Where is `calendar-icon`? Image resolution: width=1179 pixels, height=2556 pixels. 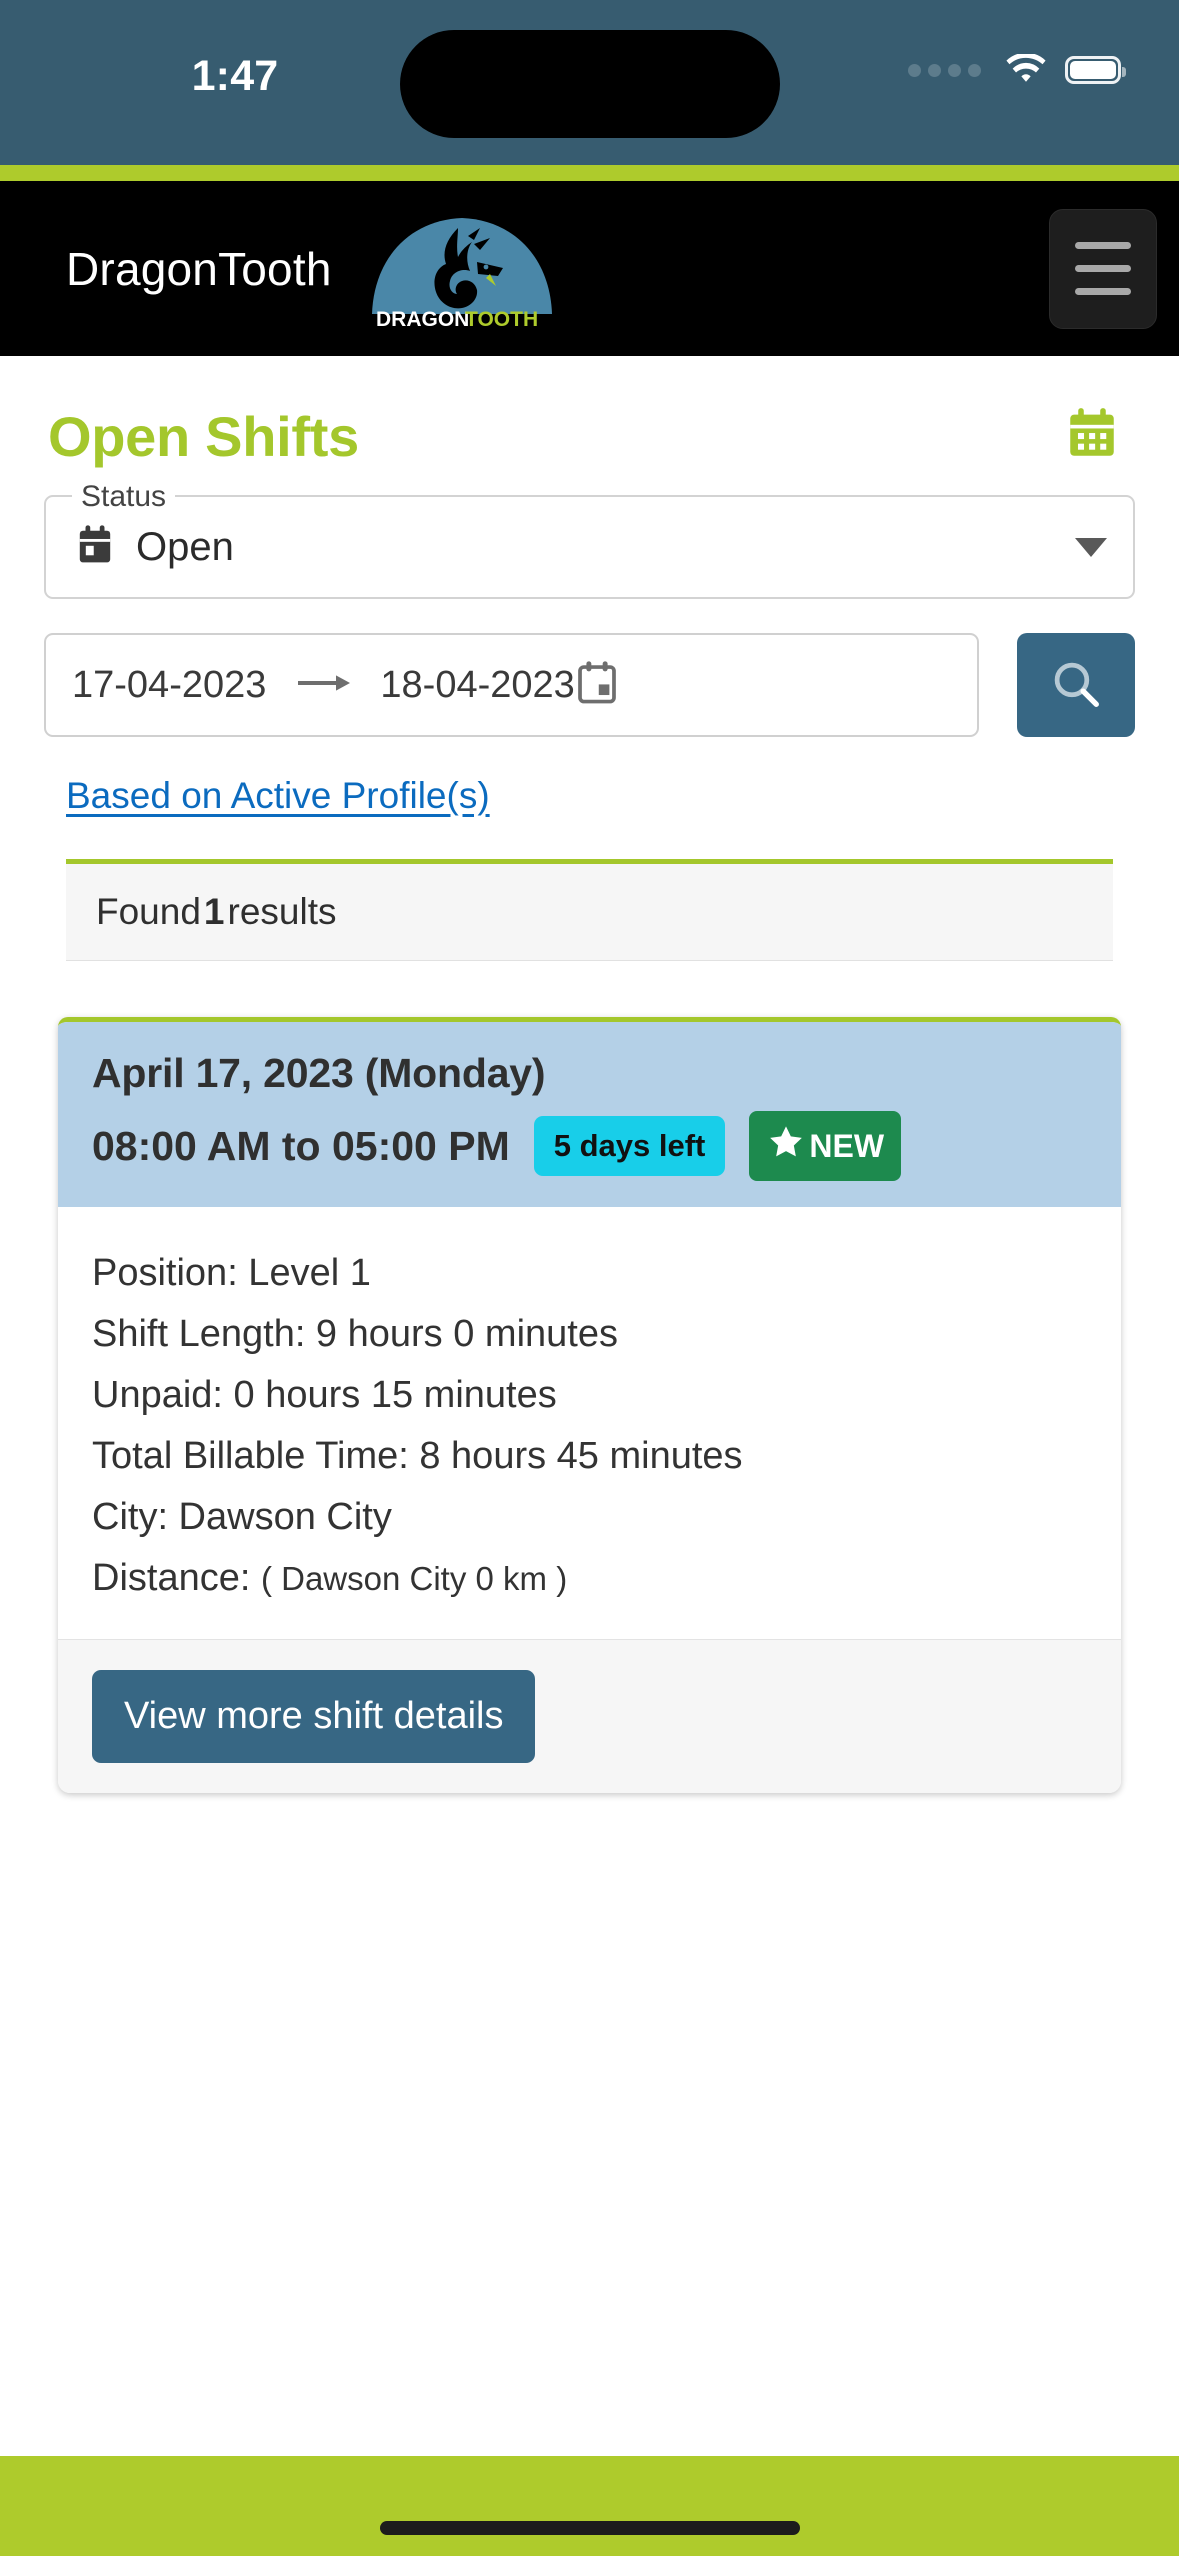 calendar-icon is located at coordinates (1097, 436).